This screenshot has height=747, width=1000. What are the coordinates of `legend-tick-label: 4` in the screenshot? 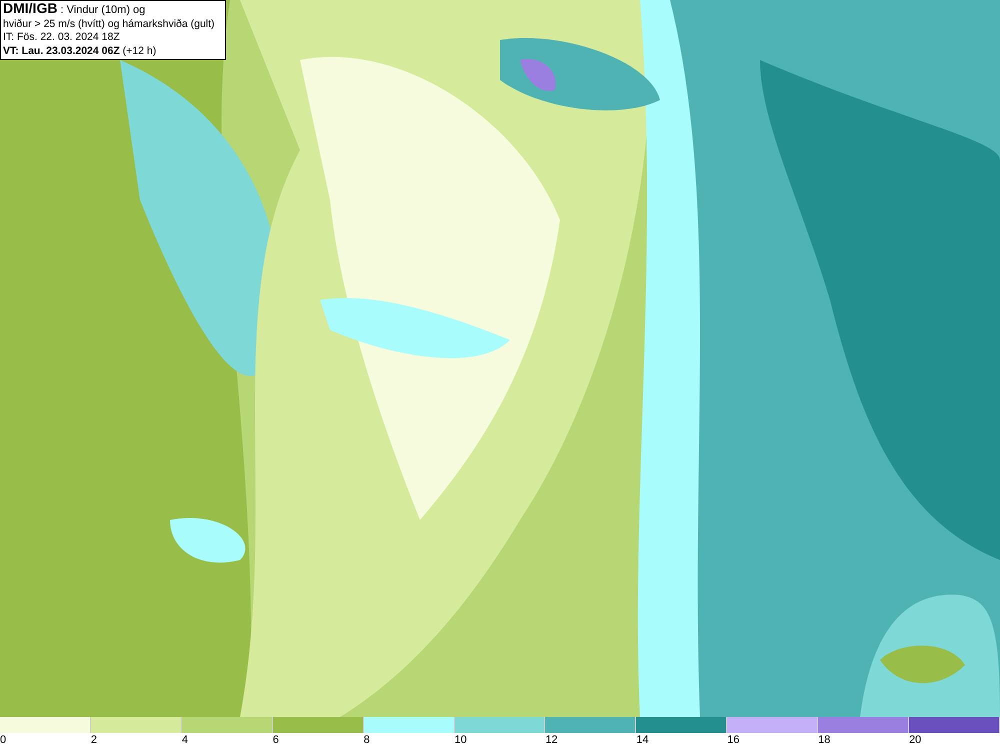 It's located at (185, 740).